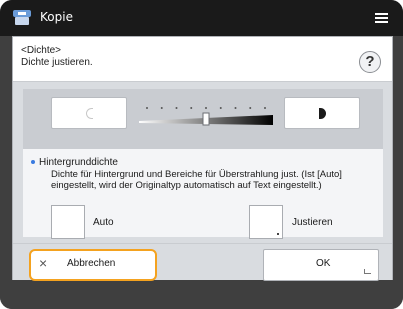 This screenshot has width=403, height=309. Describe the element at coordinates (382, 18) in the screenshot. I see `menu-icon` at that location.